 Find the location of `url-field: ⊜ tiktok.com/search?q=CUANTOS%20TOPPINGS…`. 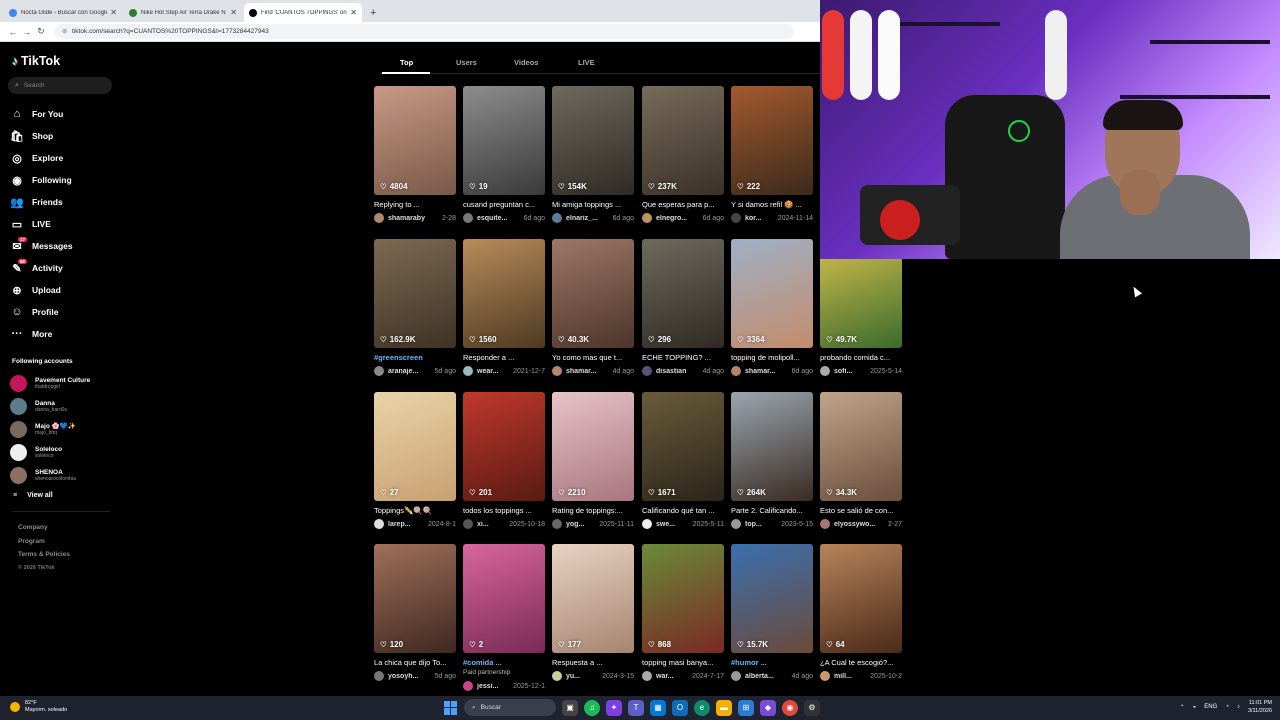

url-field: ⊜ tiktok.com/search?q=CUANTOS%20TOPPINGS… is located at coordinates (424, 31).